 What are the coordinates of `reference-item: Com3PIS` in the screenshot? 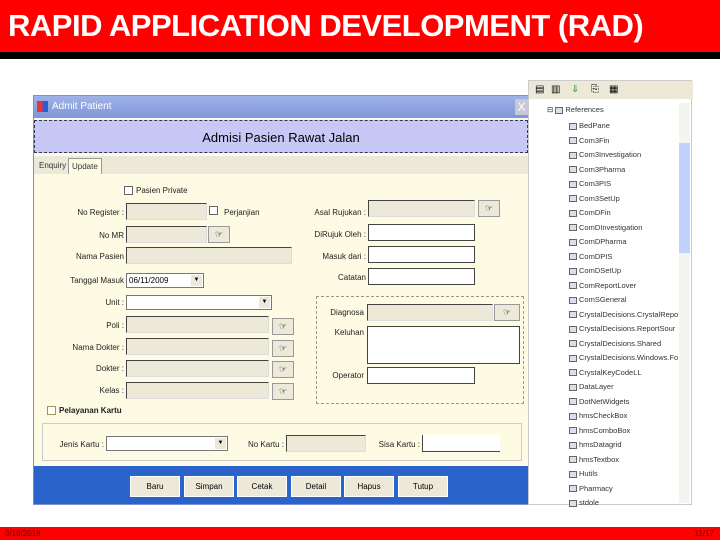 It's located at (623, 186).